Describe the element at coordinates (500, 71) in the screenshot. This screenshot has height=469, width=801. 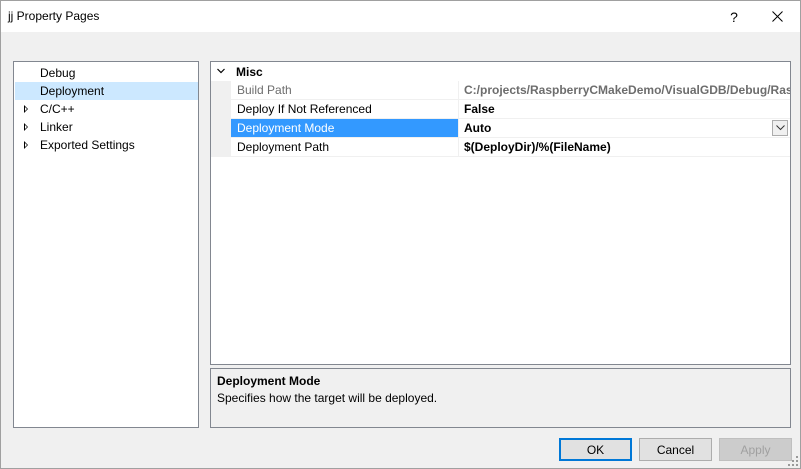
I see `category-row-misc: Misc` at that location.